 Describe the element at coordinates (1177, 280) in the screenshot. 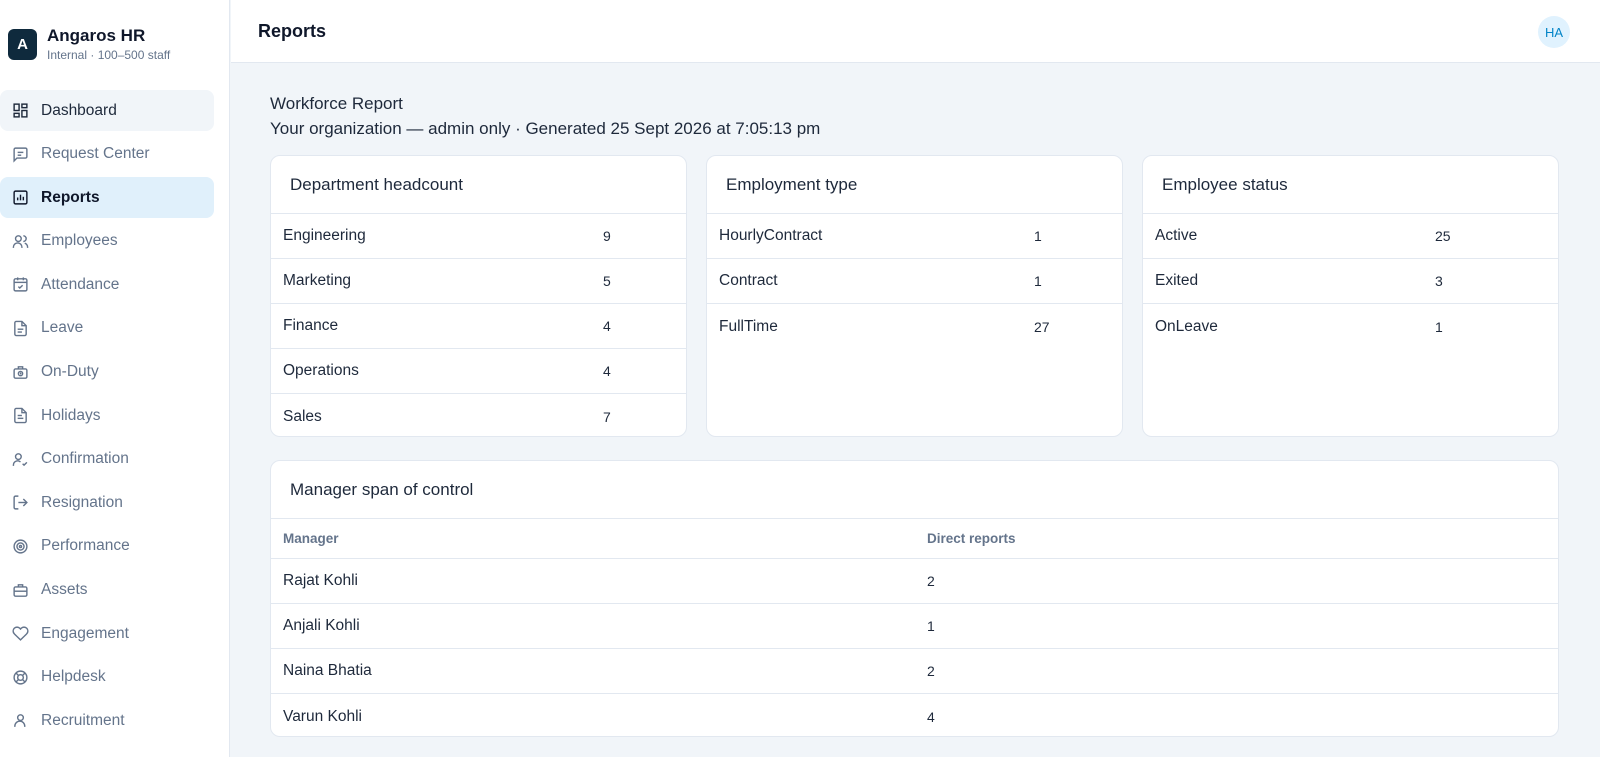

I see `row-label: Exited` at that location.